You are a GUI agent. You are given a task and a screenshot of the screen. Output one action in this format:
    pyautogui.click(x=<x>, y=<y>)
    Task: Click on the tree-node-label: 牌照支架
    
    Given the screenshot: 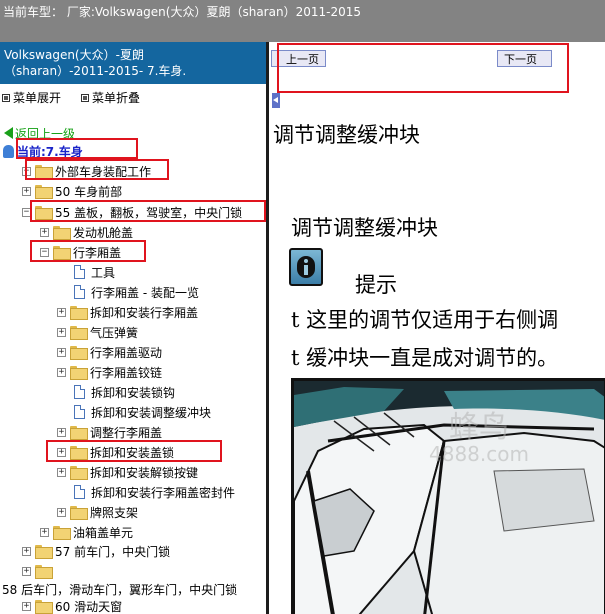 What is the action you would take?
    pyautogui.click(x=114, y=512)
    